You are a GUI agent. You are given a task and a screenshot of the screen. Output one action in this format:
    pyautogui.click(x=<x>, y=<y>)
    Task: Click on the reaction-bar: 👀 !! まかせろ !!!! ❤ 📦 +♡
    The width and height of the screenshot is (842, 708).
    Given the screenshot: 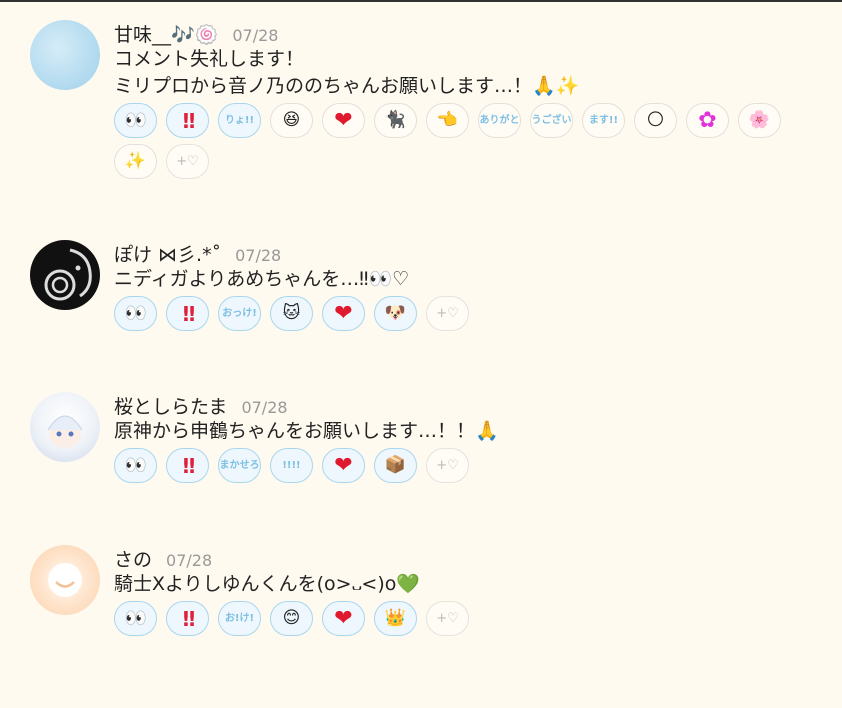 What is the action you would take?
    pyautogui.click(x=470, y=465)
    